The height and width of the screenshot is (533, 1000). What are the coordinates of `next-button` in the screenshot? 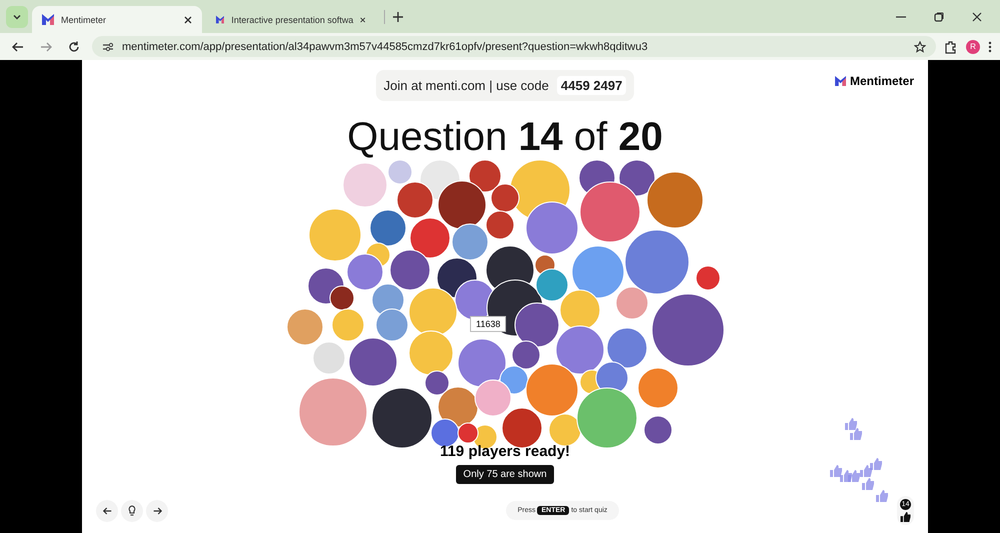 It's located at (157, 511).